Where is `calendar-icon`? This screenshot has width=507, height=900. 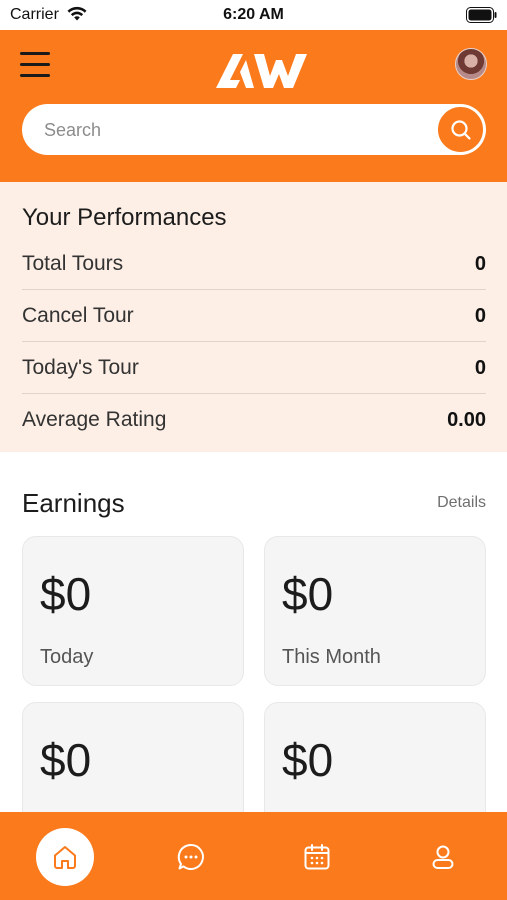 calendar-icon is located at coordinates (317, 857).